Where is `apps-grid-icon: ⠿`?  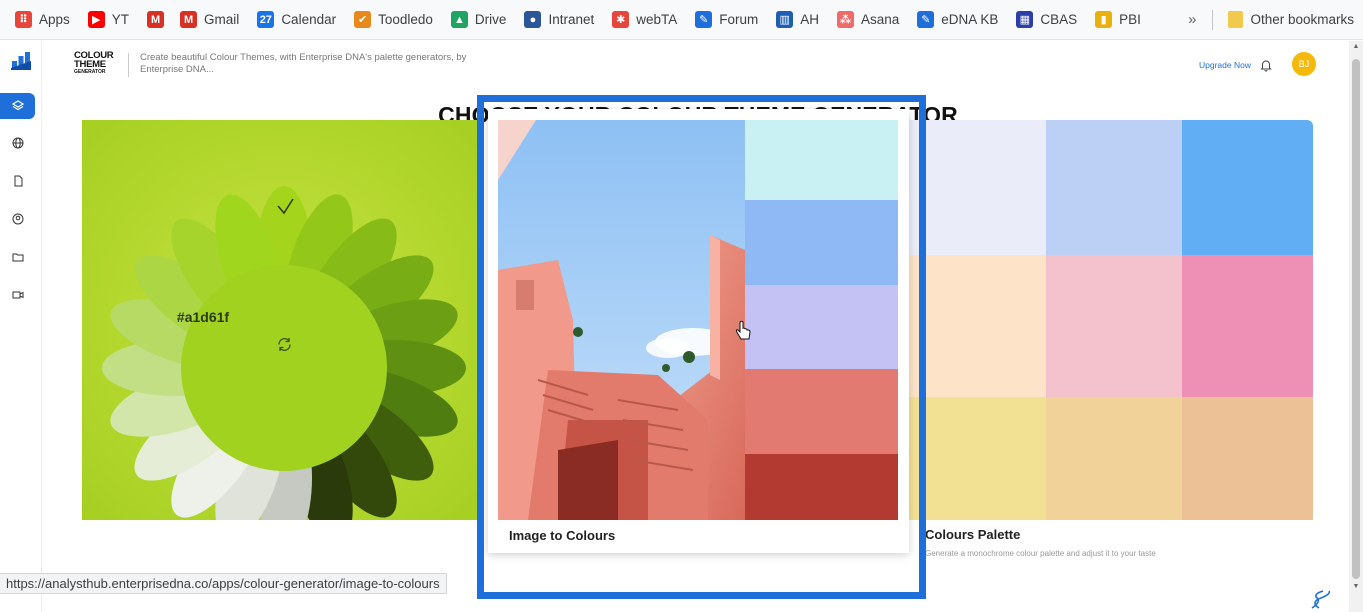
apps-grid-icon: ⠿ is located at coordinates (23, 19).